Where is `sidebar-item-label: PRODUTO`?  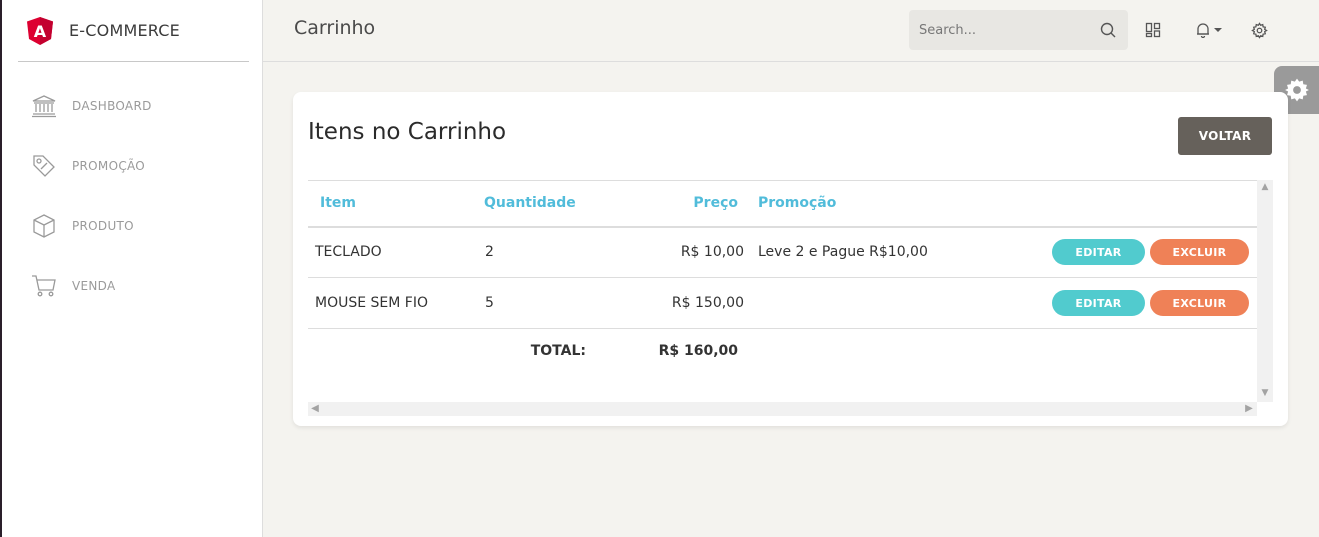
sidebar-item-label: PRODUTO is located at coordinates (103, 226).